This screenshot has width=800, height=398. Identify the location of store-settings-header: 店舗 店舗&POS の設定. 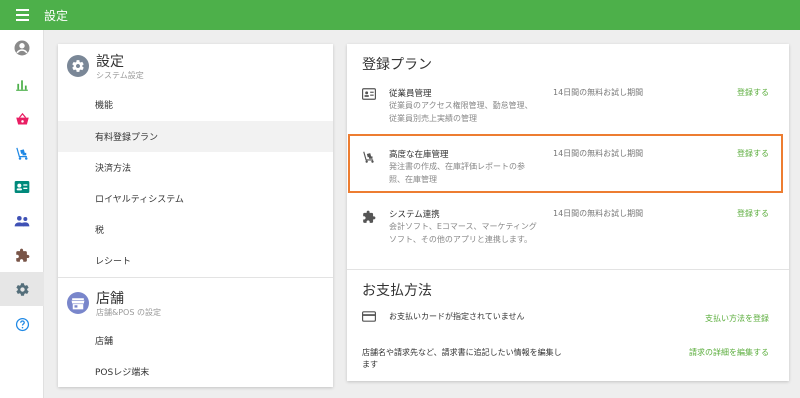
(195, 306).